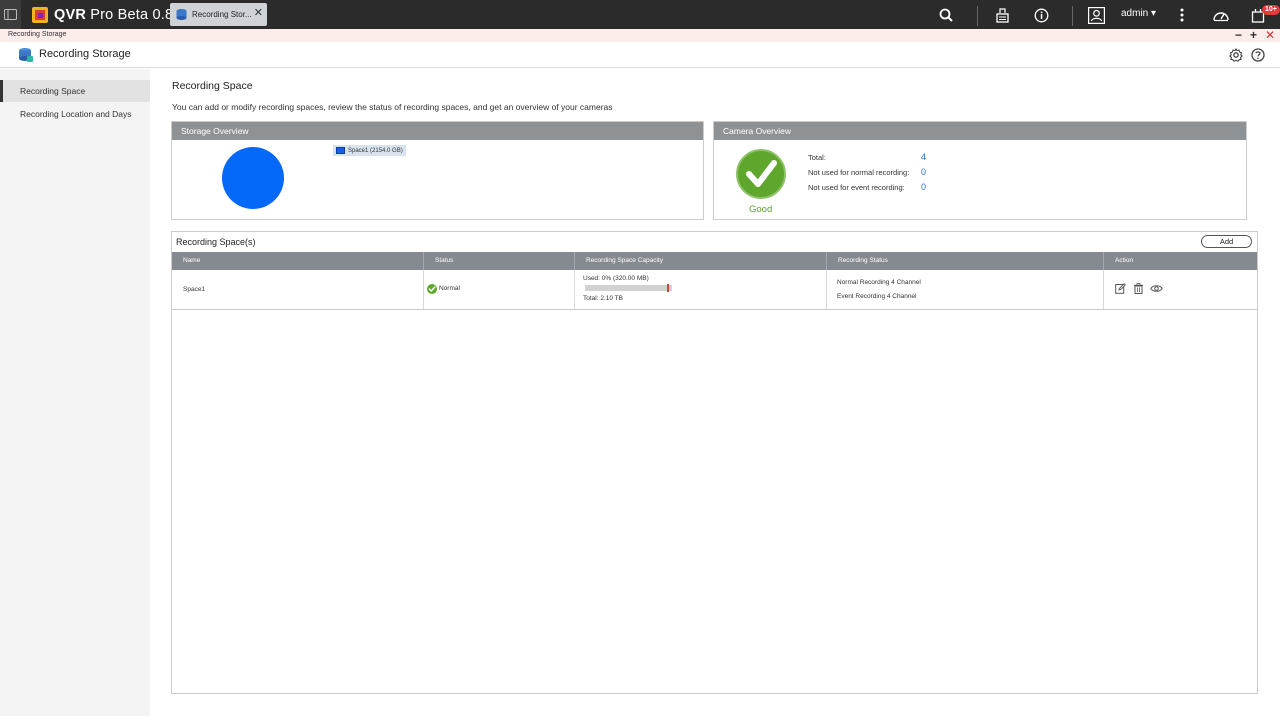 The height and width of the screenshot is (716, 1280). What do you see at coordinates (375, 150) in the screenshot?
I see `legend-label: Space1 (2154.0 GB)` at bounding box center [375, 150].